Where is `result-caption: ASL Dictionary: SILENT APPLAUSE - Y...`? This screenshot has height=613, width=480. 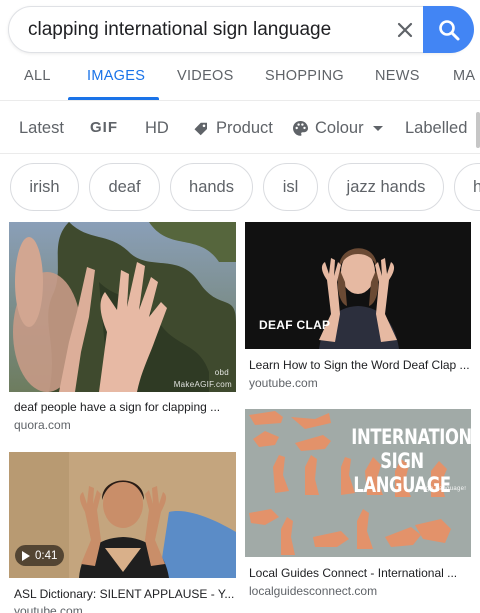 result-caption: ASL Dictionary: SILENT APPLAUSE - Y... is located at coordinates (124, 594).